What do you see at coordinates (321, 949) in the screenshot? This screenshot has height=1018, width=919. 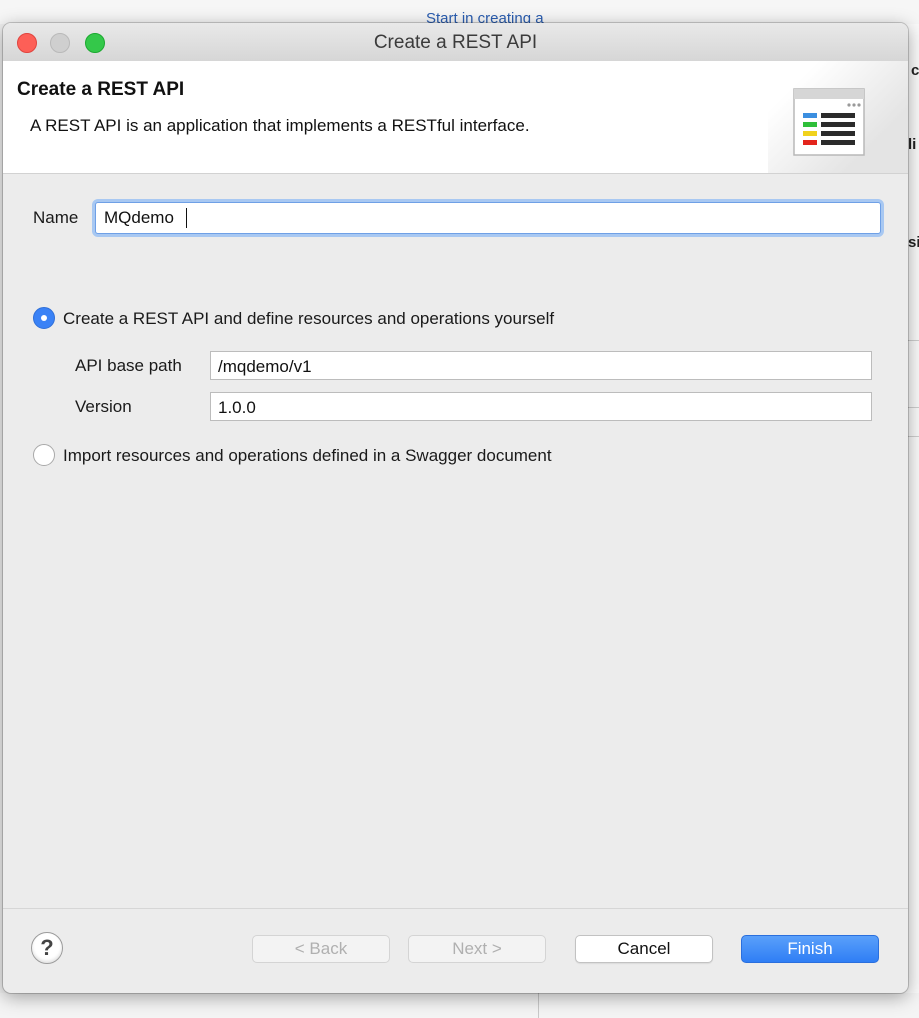 I see `back-button: < Back` at bounding box center [321, 949].